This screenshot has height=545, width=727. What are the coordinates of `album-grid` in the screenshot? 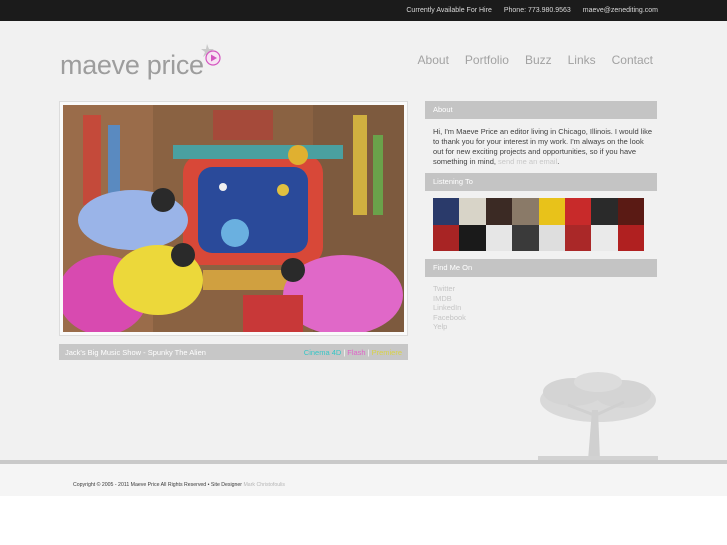 It's located at (538, 224).